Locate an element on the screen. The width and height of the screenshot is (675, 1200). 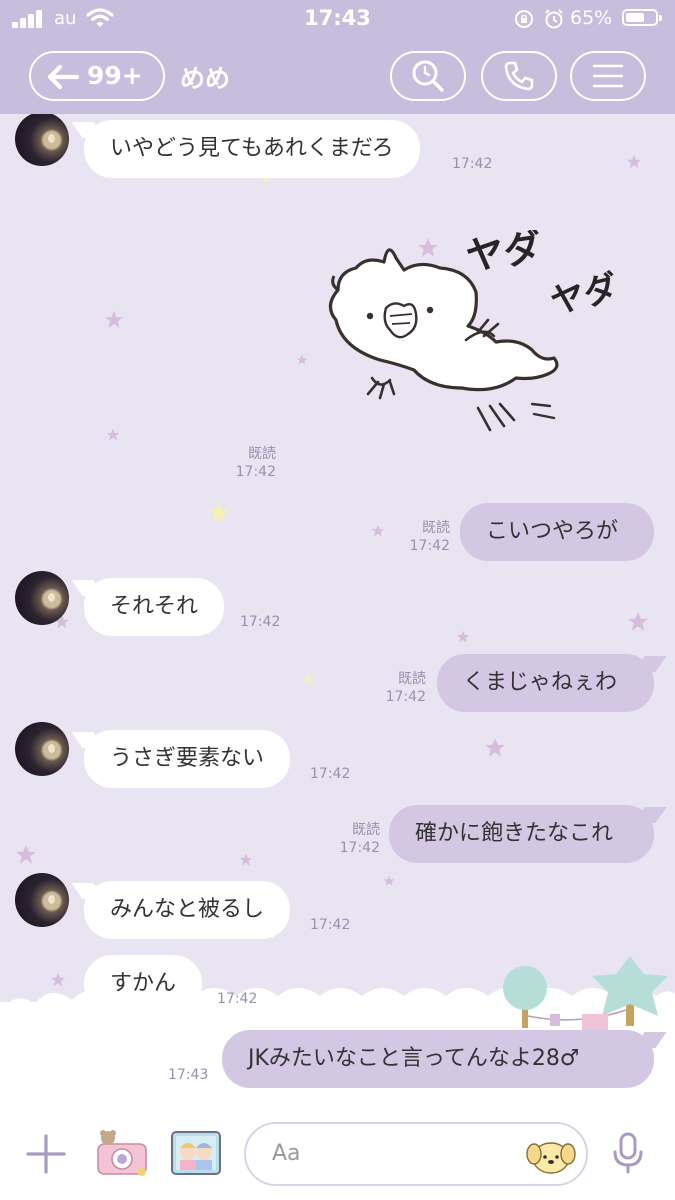
message-text: 確かに飽きたなこれ is located at coordinates (514, 833).